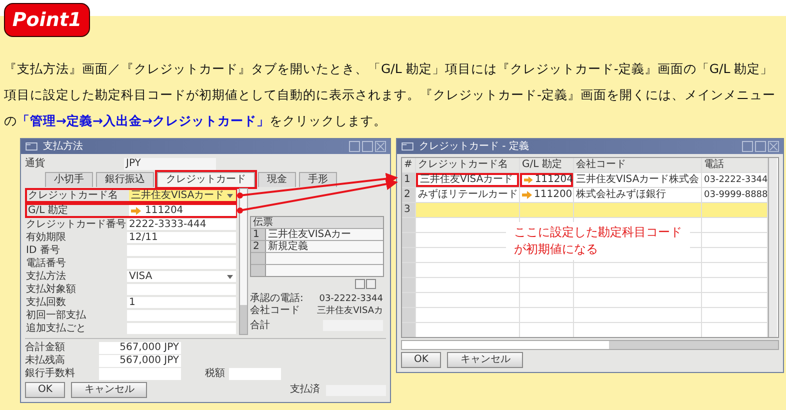 This screenshot has width=786, height=410. What do you see at coordinates (45, 348) in the screenshot?
I see `total-label: 合計金額` at bounding box center [45, 348].